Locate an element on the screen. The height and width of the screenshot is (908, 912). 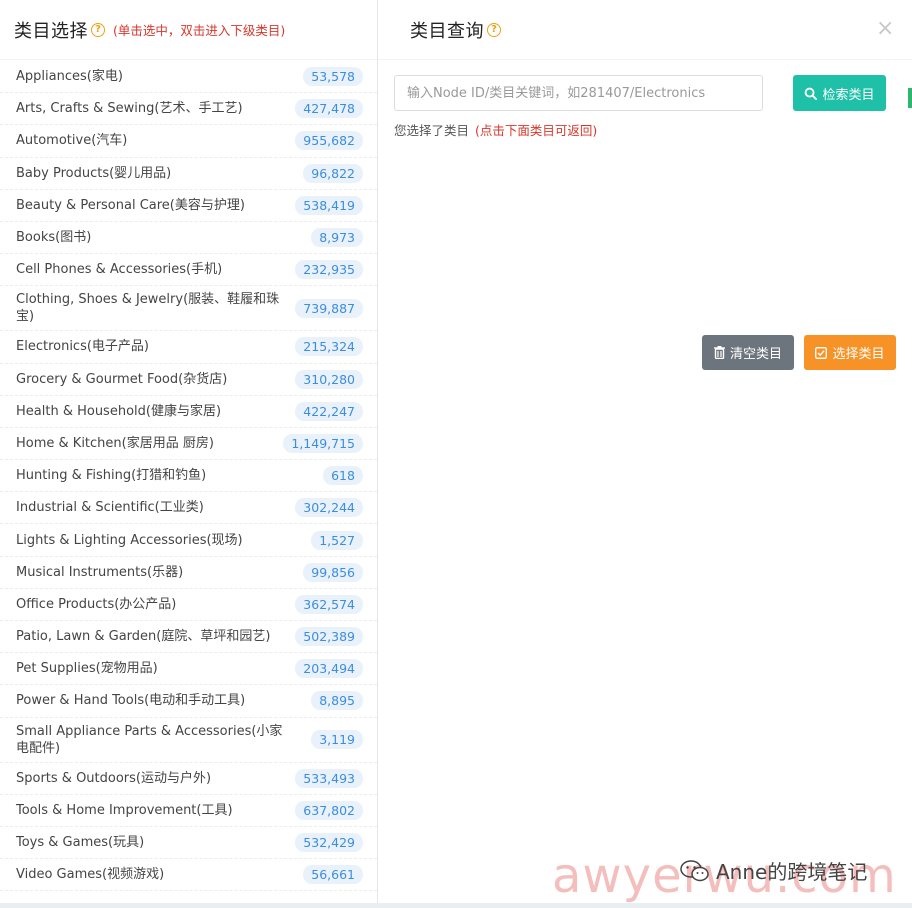
clear-button-label: 清空类目 is located at coordinates (755, 354).